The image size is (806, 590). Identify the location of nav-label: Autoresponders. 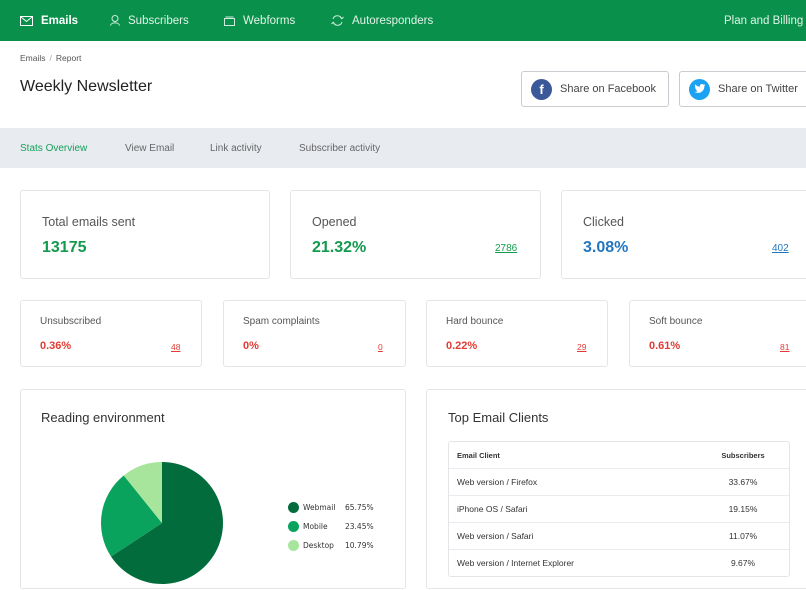
(393, 20).